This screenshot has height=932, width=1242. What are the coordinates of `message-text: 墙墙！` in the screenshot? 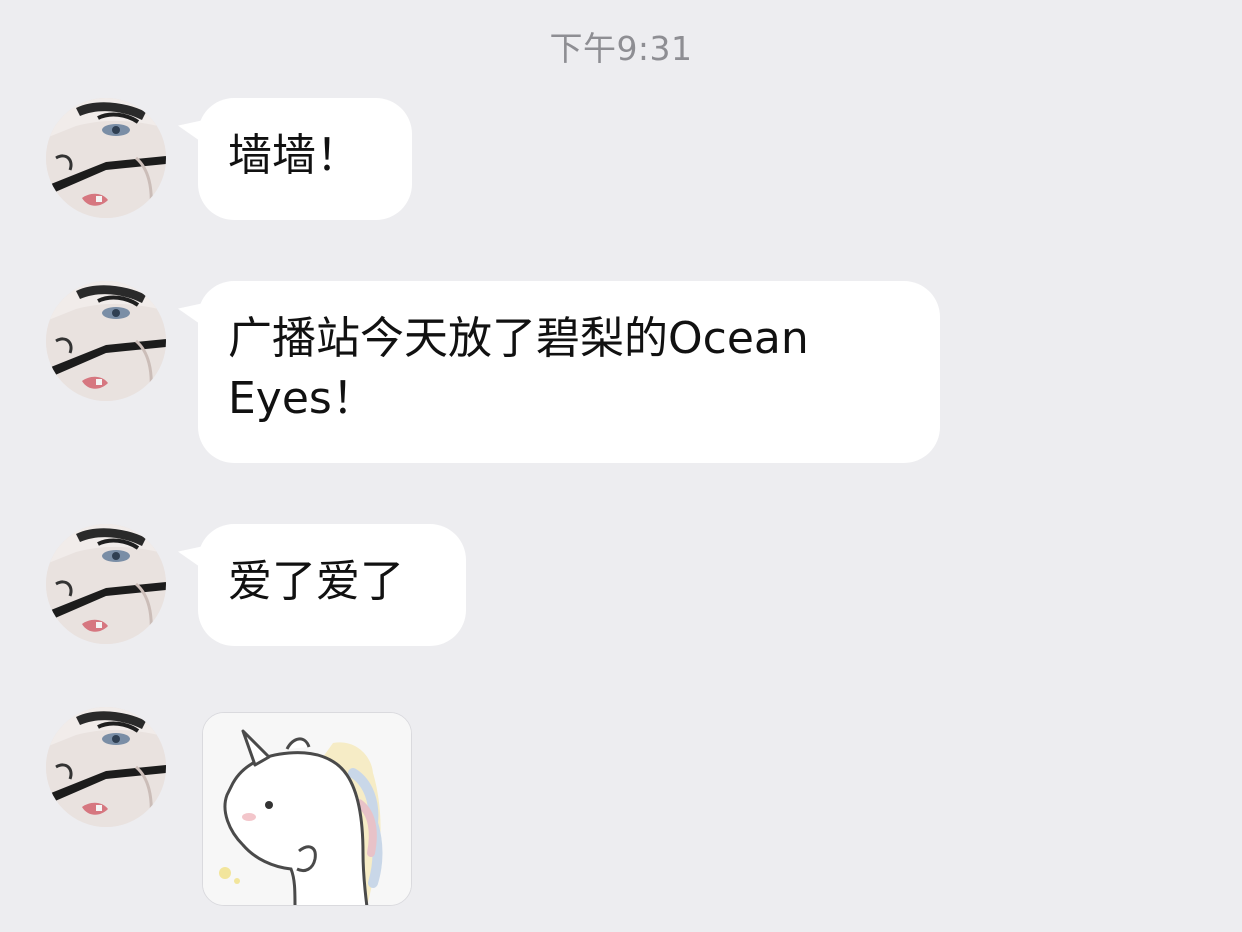 It's located at (294, 155).